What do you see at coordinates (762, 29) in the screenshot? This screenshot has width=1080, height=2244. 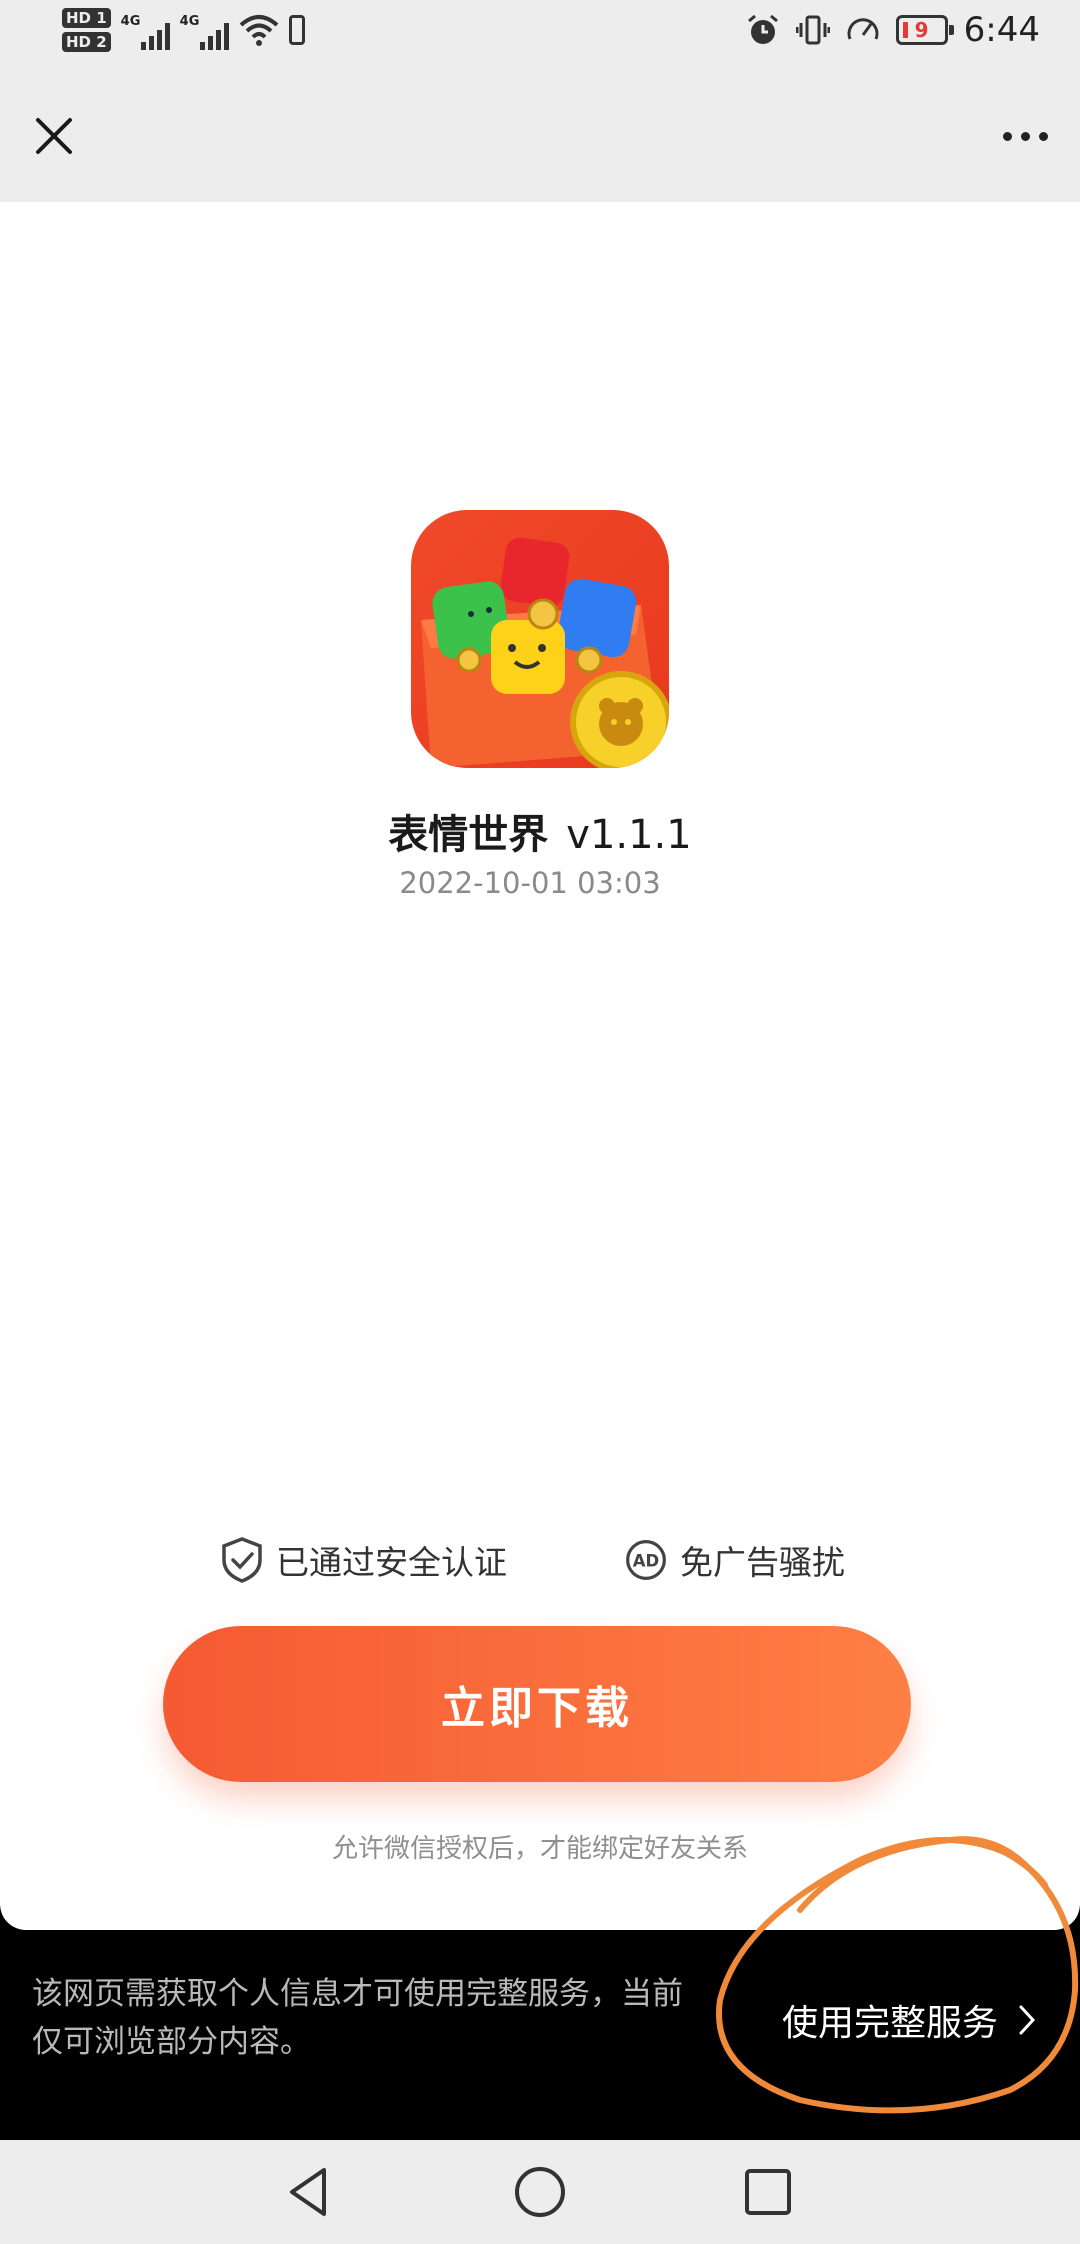 I see `alarm-icon` at bounding box center [762, 29].